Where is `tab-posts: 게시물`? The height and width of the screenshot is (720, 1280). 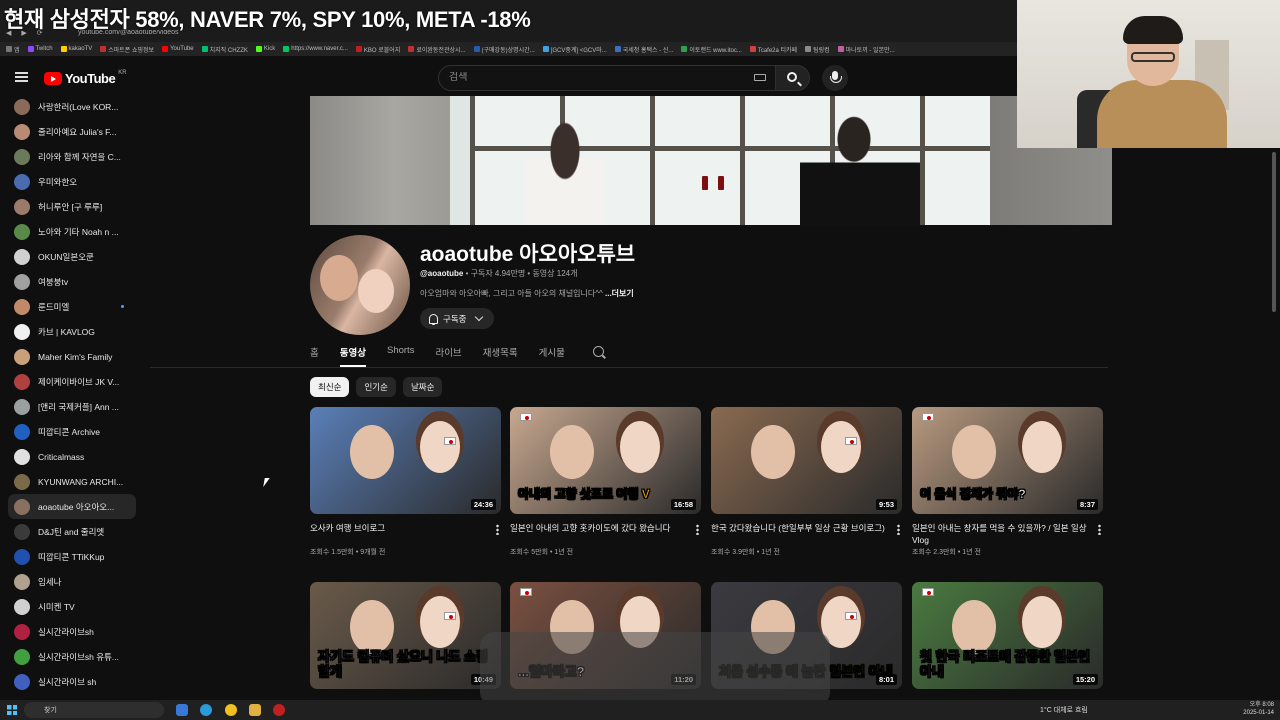
tab-posts: 게시물 is located at coordinates (552, 354).